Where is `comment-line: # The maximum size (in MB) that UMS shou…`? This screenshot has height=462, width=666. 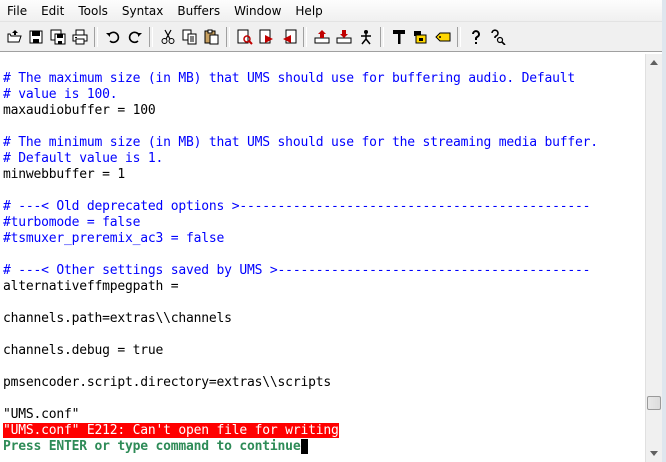
comment-line: # The maximum size (in MB) that UMS shou… is located at coordinates (289, 79).